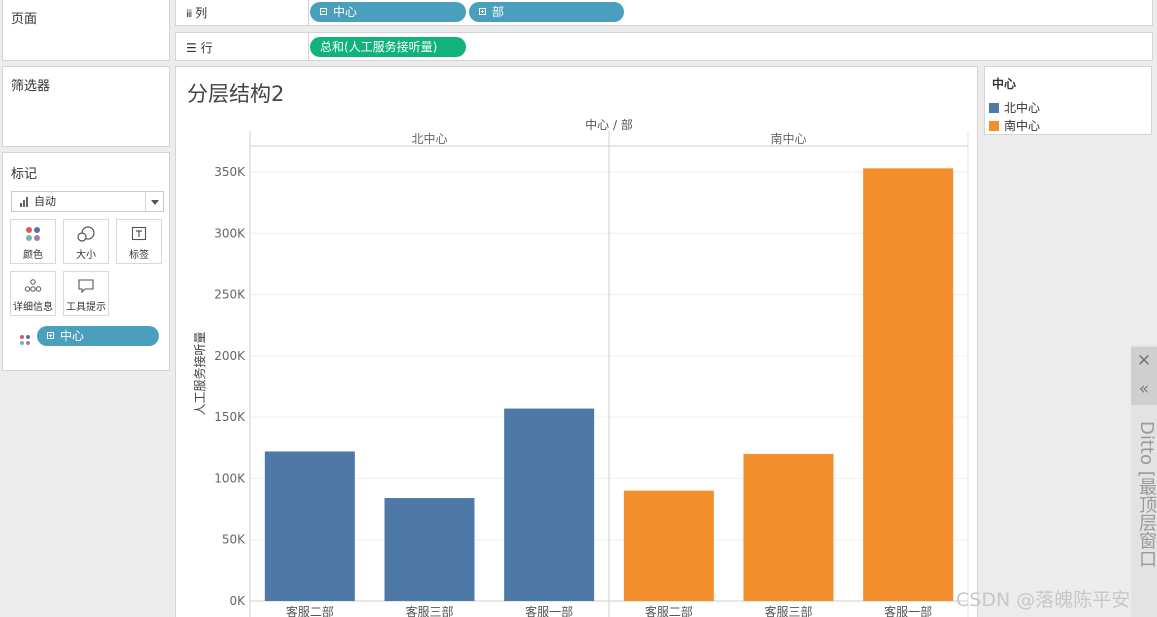 This screenshot has width=1157, height=617. Describe the element at coordinates (25, 340) in the screenshot. I see `color-encoding-icon` at that location.